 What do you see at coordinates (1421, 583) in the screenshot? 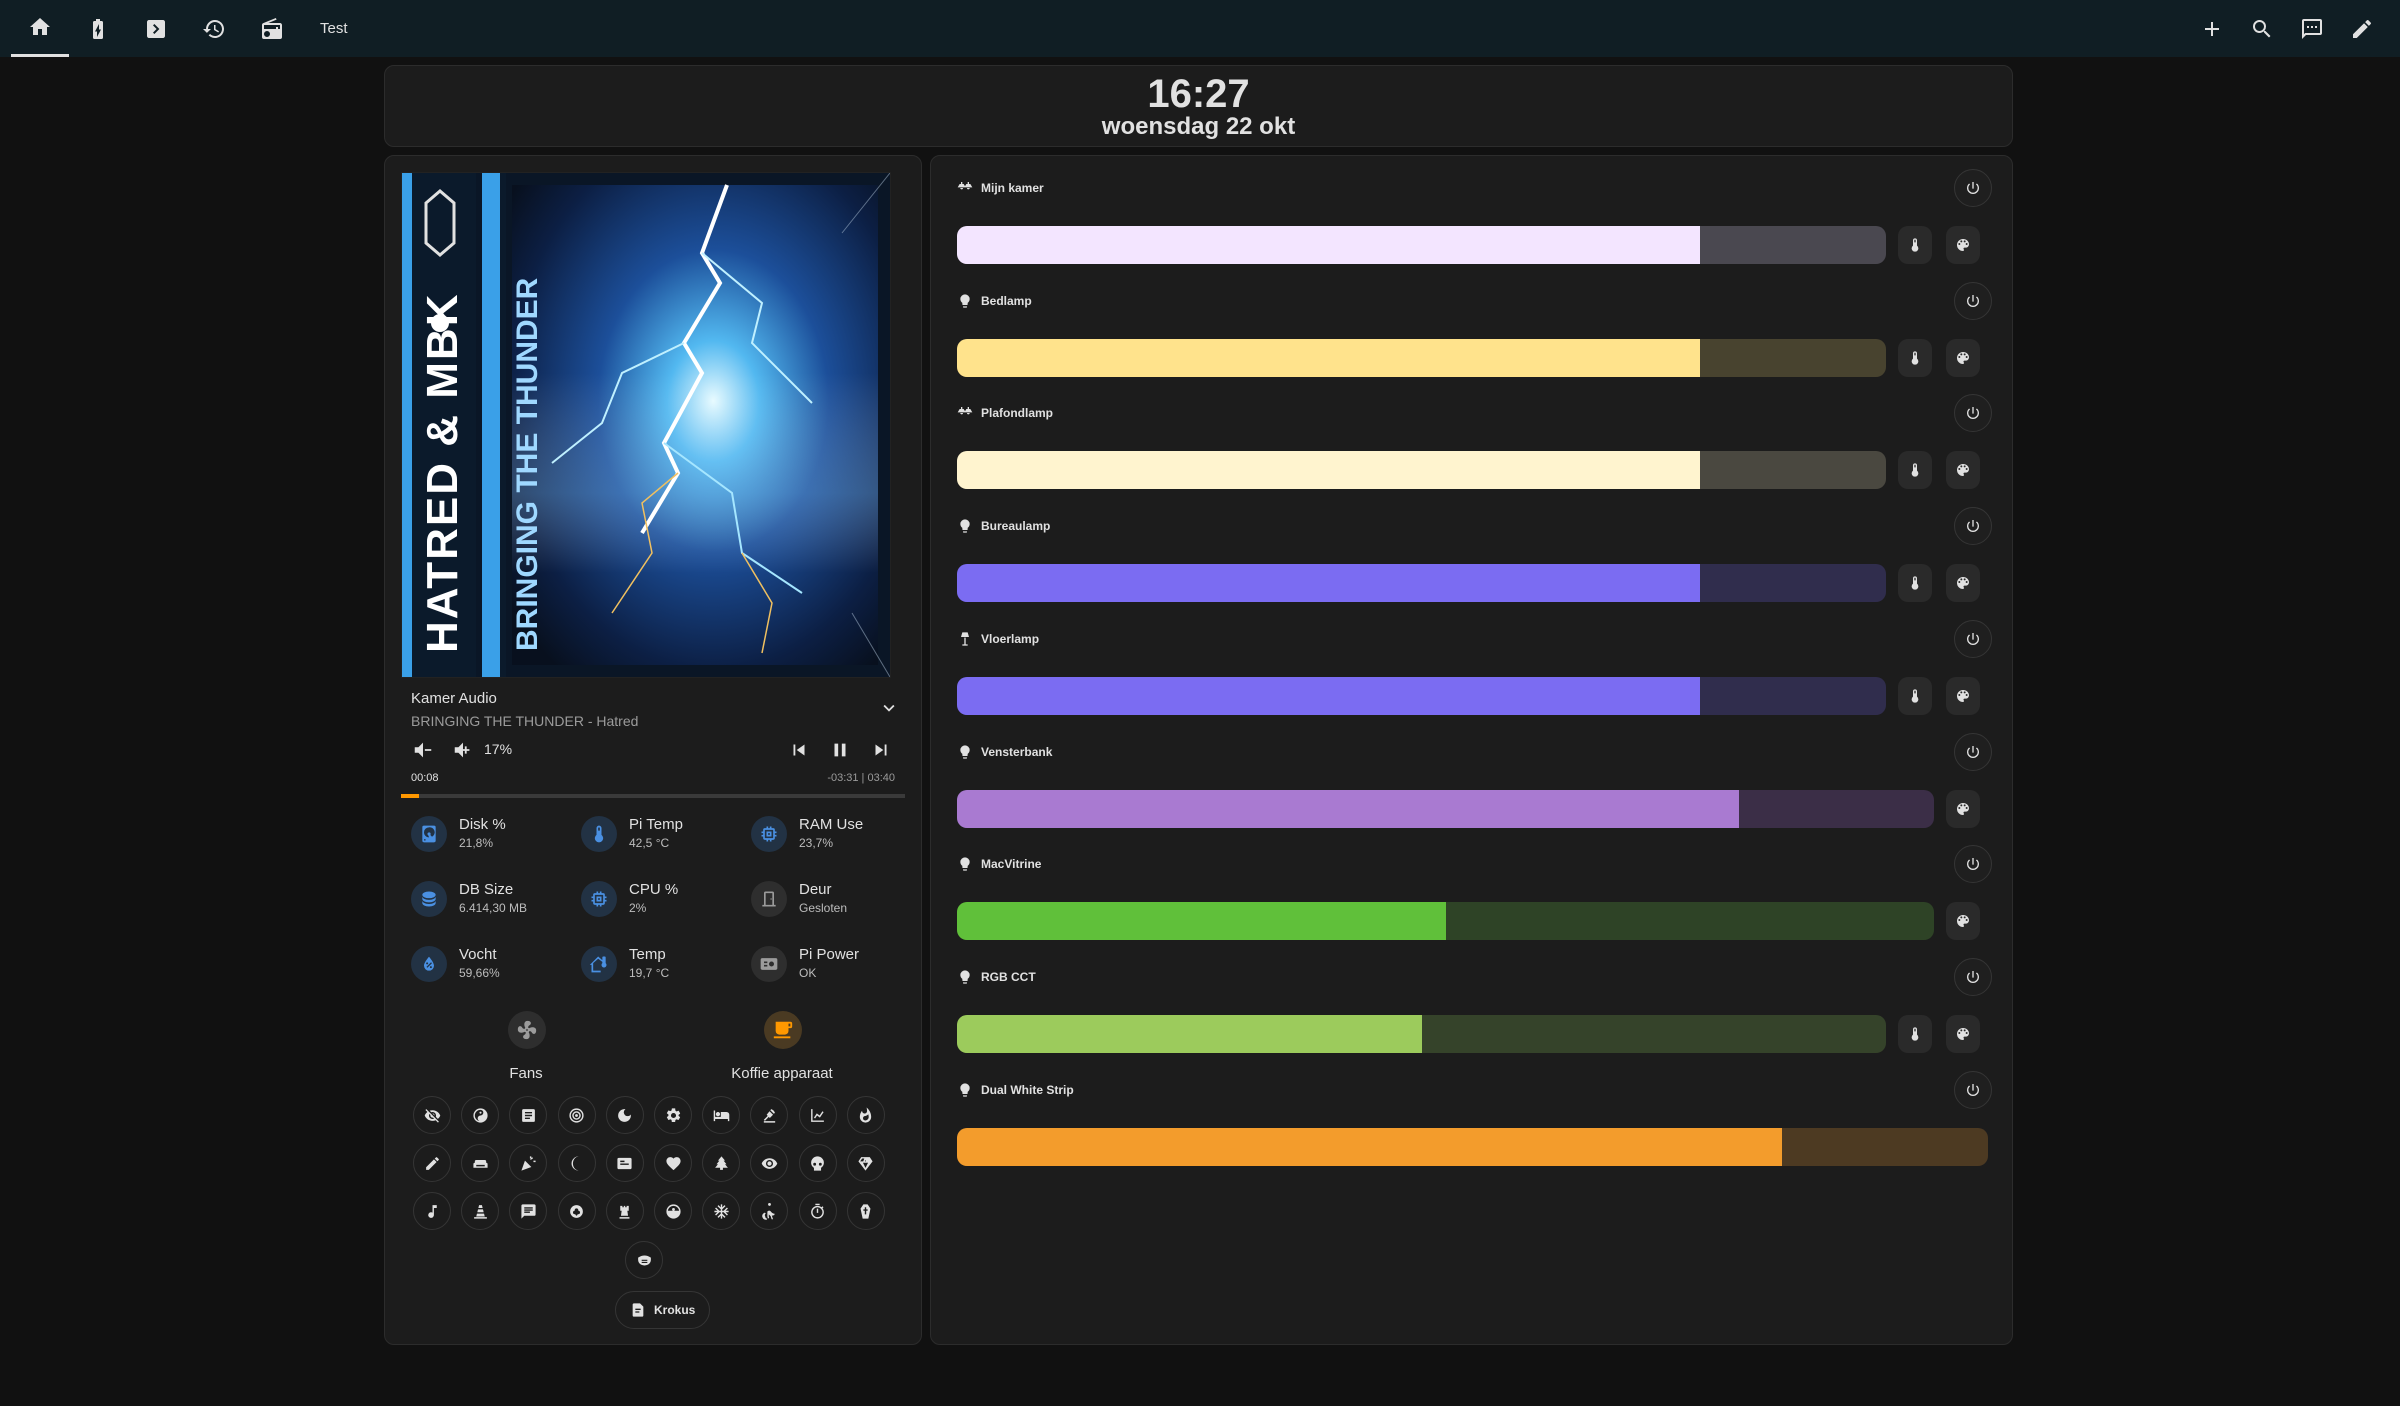
I see `brightness-slider-bureaulamp` at bounding box center [1421, 583].